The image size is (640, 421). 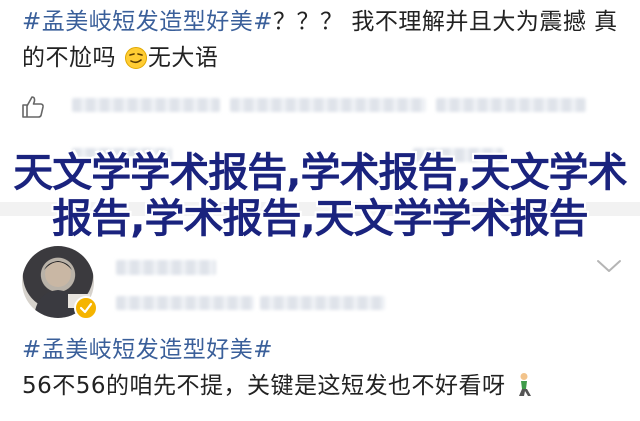 What do you see at coordinates (183, 58) in the screenshot?
I see `emoji-tail-text: 无大语` at bounding box center [183, 58].